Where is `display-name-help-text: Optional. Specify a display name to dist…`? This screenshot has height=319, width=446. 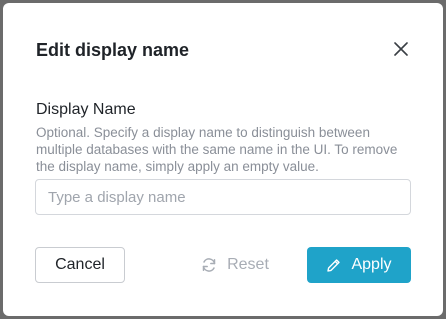 display-name-help-text: Optional. Specify a display name to dist… is located at coordinates (217, 149).